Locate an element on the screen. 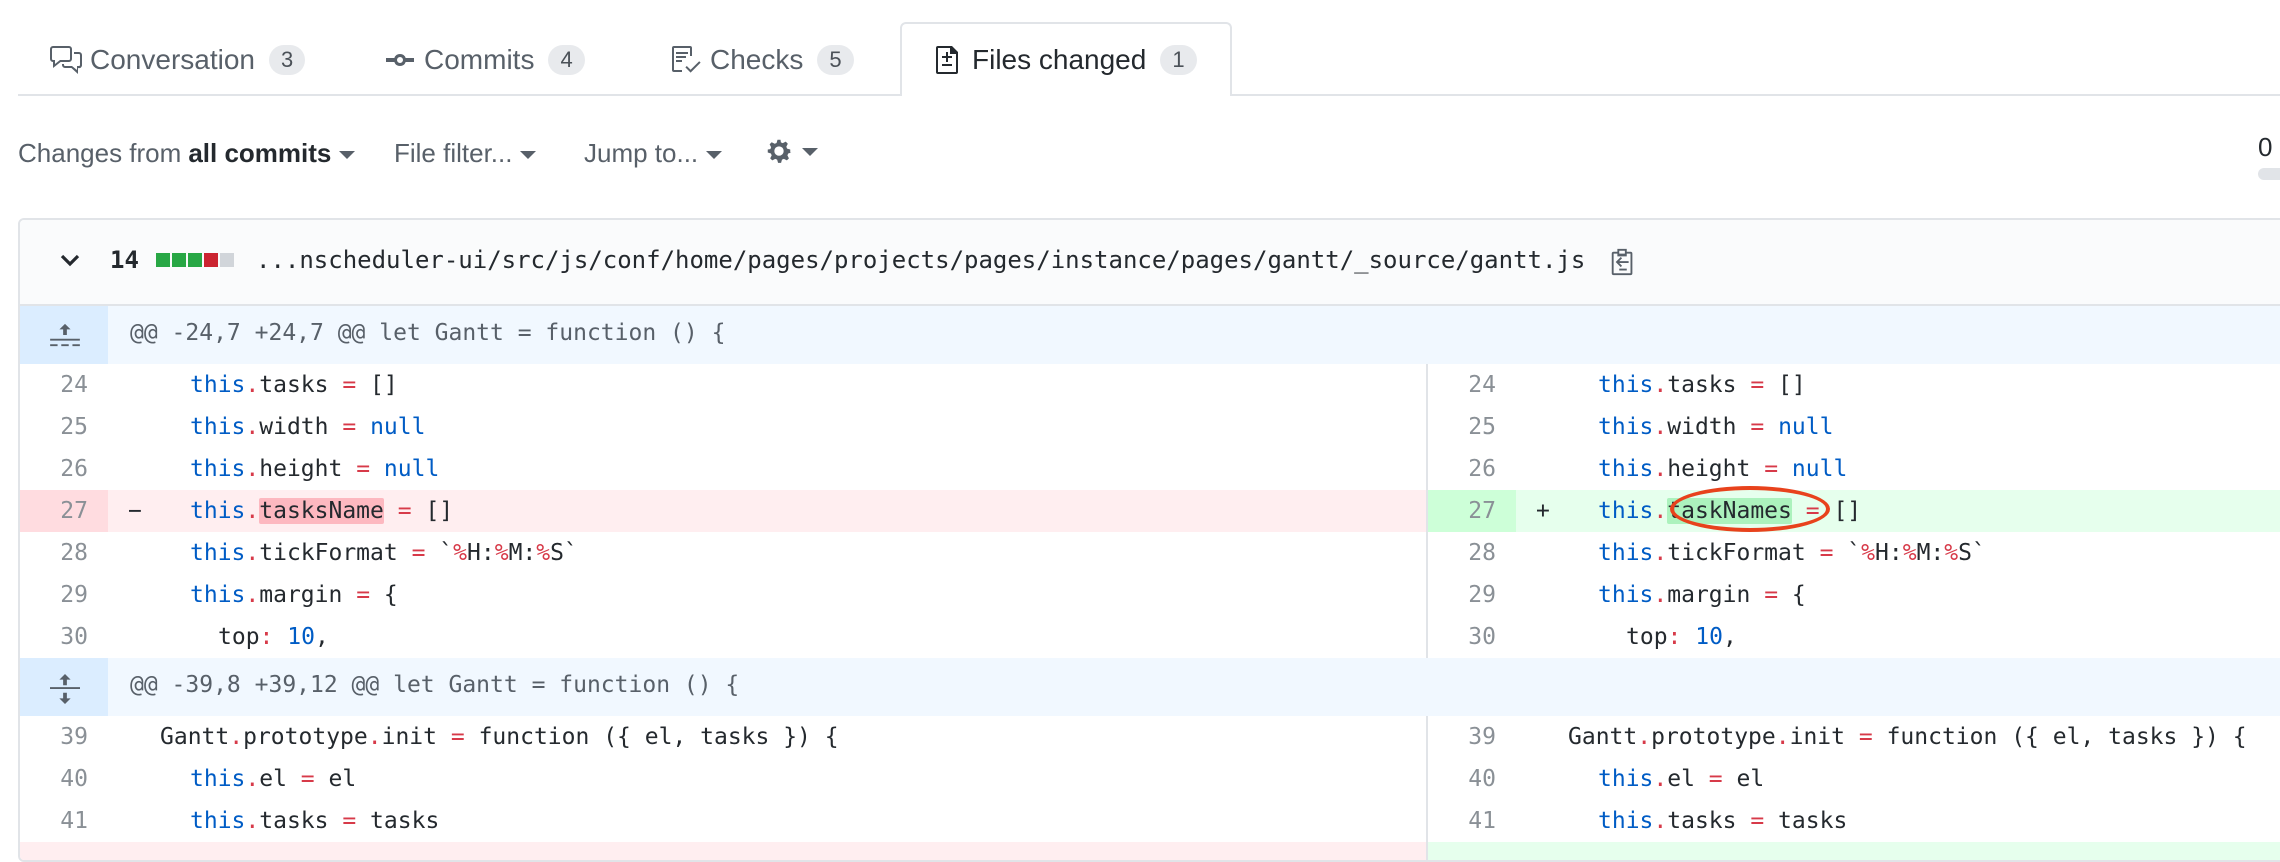  chevron-down-icon is located at coordinates (70, 260).